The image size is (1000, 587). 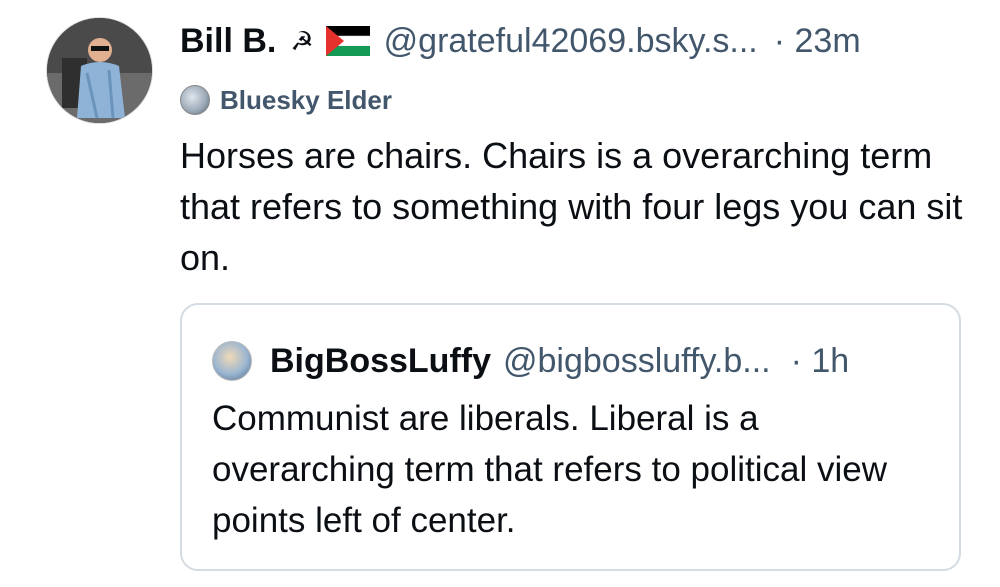 What do you see at coordinates (390, 4) in the screenshot?
I see `previous-post-cropped-text` at bounding box center [390, 4].